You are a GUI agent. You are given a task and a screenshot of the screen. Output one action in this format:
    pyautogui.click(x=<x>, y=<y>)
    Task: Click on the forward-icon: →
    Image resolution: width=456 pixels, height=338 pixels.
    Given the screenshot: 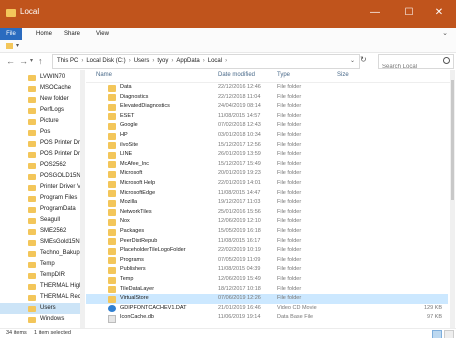 What is the action you would take?
    pyautogui.click(x=23, y=61)
    